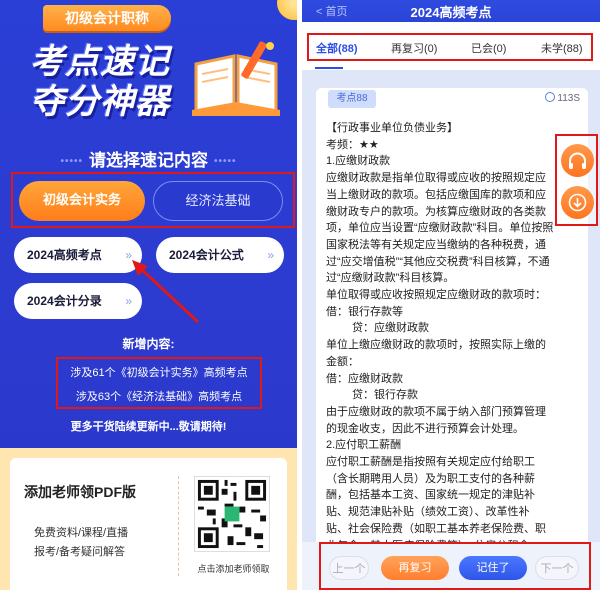 The image size is (600, 590). I want to click on top-bar: < 首页 2024高频考点, so click(451, 11).